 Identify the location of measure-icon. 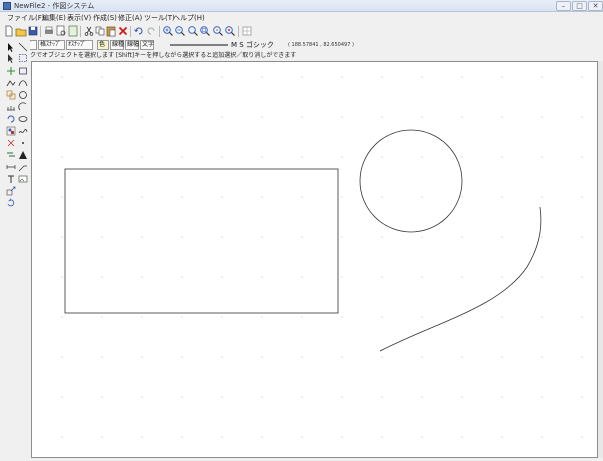
(11, 107).